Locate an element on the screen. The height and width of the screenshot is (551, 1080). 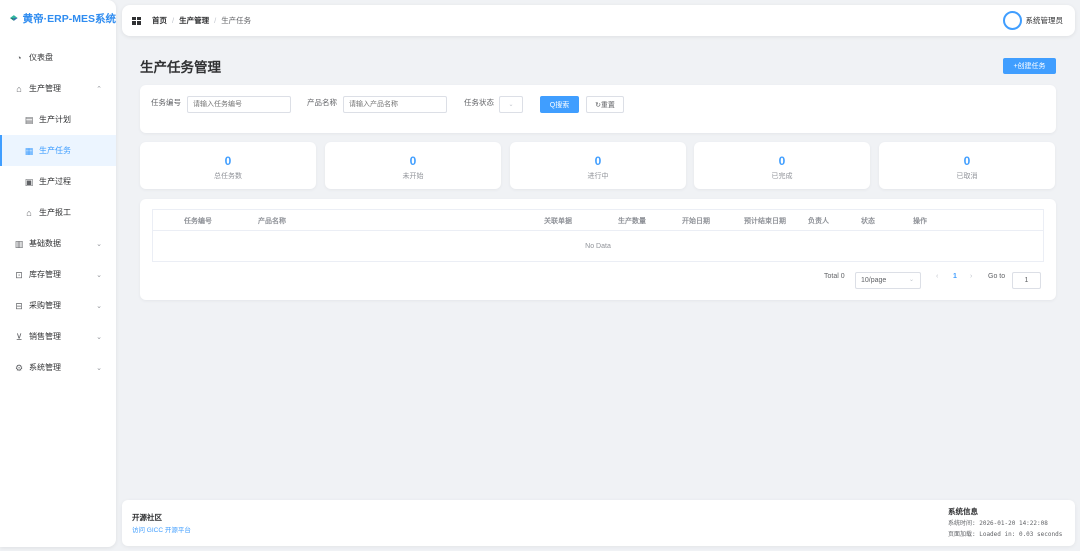
task-icon: ▦ is located at coordinates (29, 150).